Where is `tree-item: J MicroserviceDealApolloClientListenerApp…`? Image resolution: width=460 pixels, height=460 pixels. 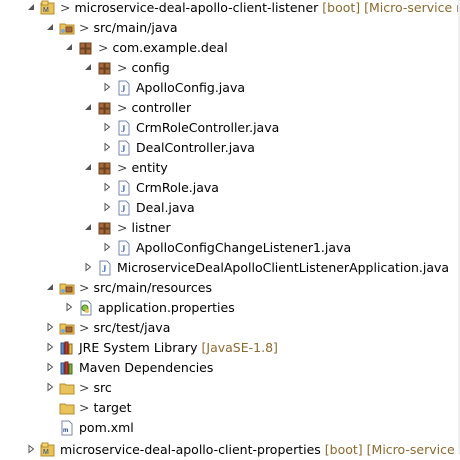 tree-item: J MicroserviceDealApolloClientListenerApp… is located at coordinates (230, 268).